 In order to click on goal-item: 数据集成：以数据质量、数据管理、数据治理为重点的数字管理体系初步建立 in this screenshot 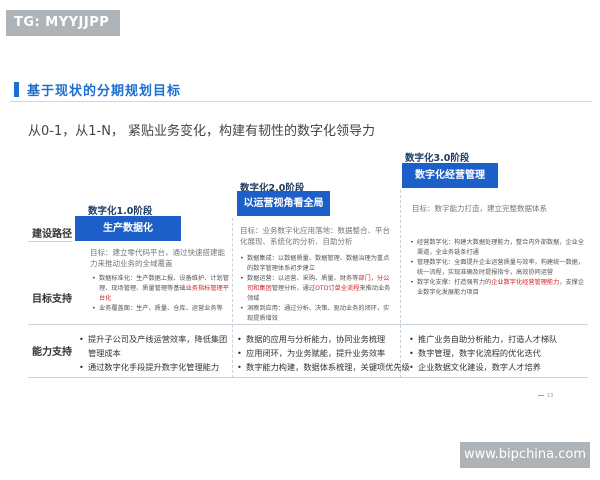, I will do `click(317, 264)`.